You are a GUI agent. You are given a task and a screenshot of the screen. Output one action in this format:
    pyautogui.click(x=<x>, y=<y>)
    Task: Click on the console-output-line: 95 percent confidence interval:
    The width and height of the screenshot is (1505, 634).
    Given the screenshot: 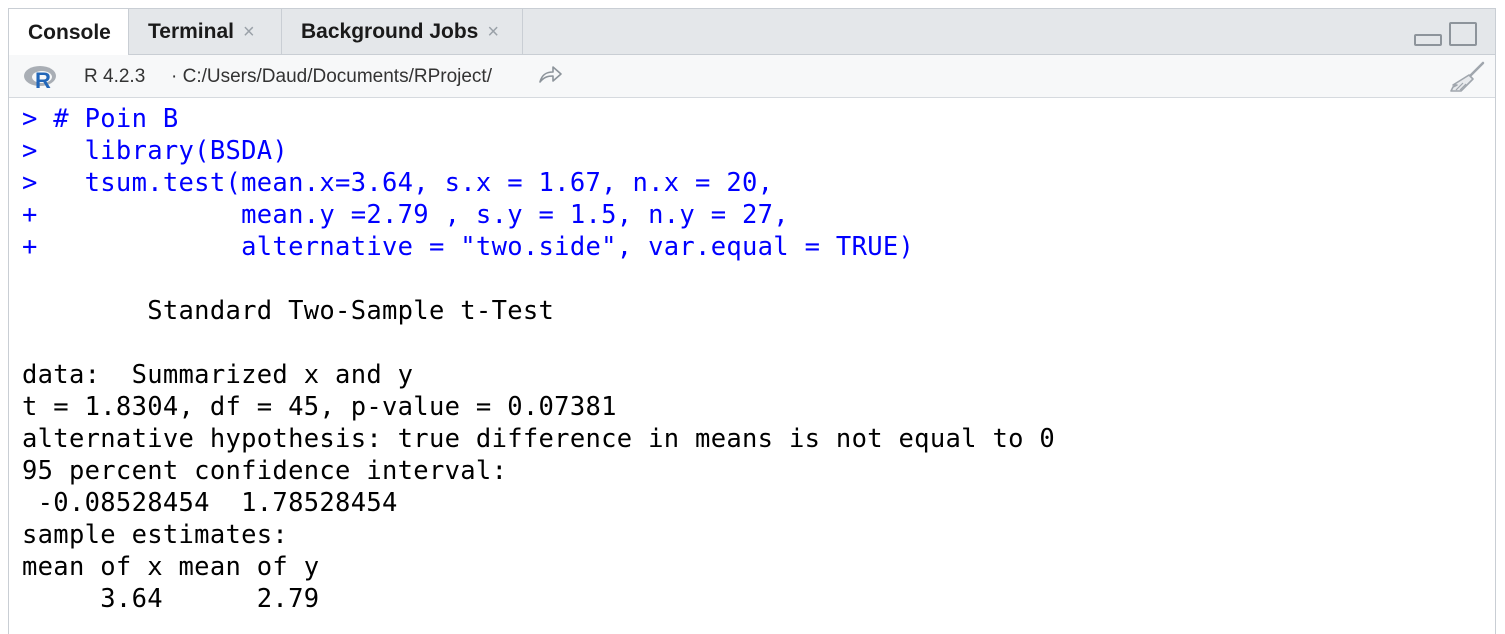 What is the action you would take?
    pyautogui.click(x=265, y=471)
    